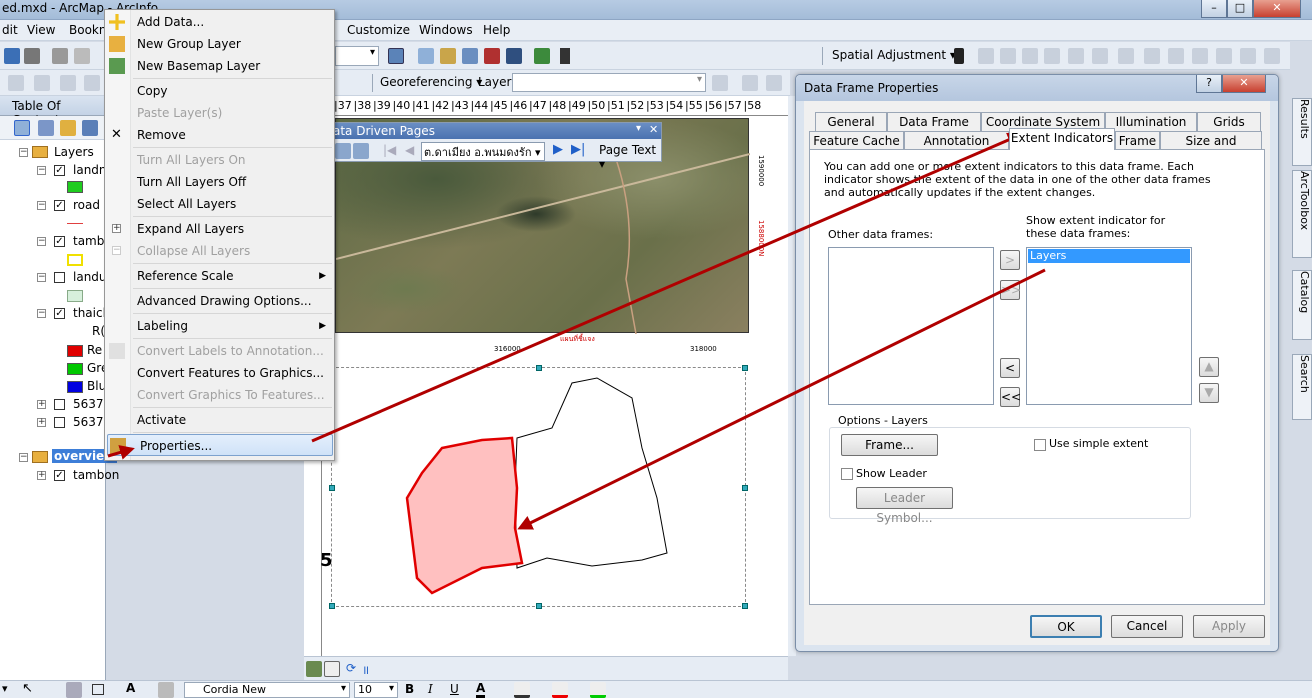 The image size is (1312, 698). I want to click on menu-bookmarks: Bookn, so click(87, 30).